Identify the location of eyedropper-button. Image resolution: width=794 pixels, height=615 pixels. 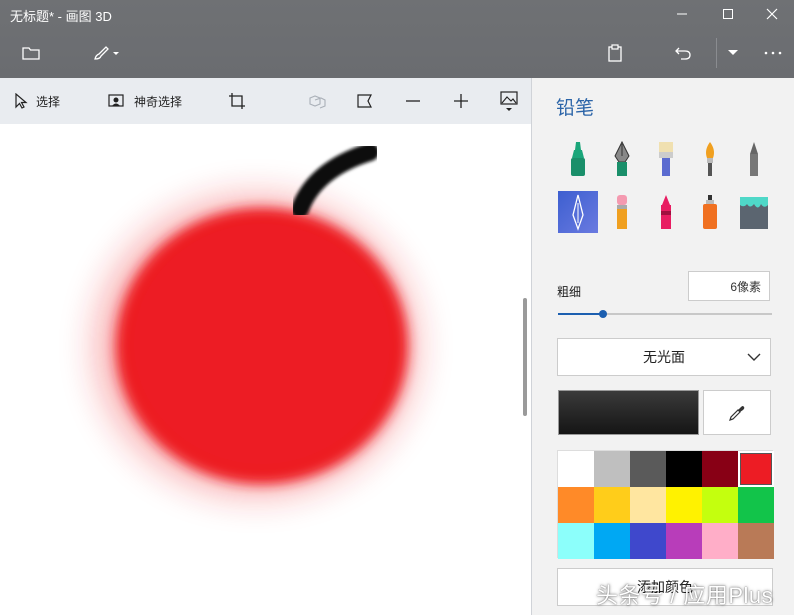
(737, 412).